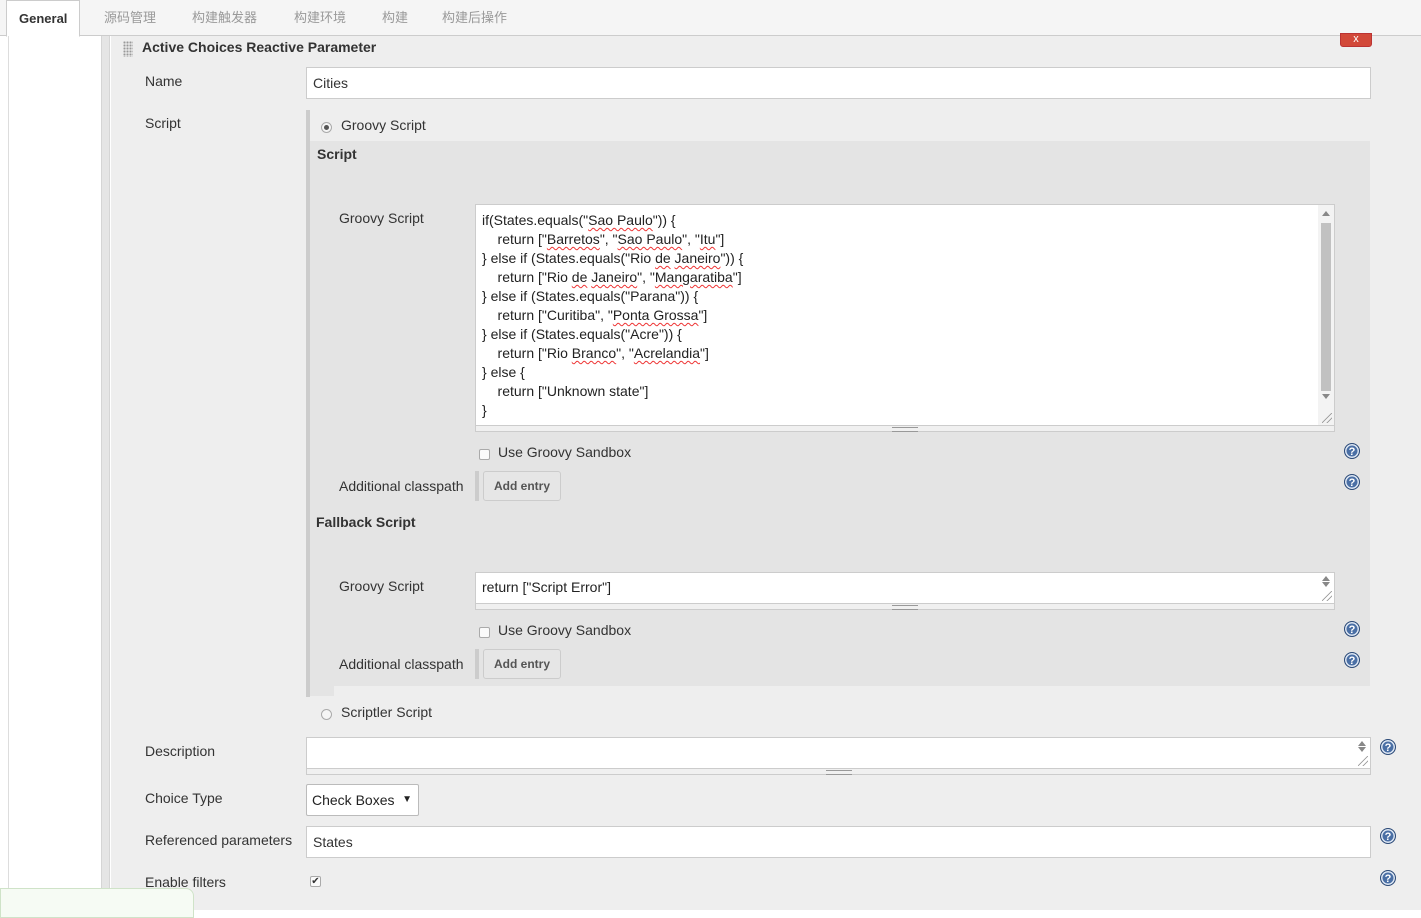 The image size is (1421, 918). What do you see at coordinates (650, 239) in the screenshot?
I see `spellcheck-word: Sao Paulo` at bounding box center [650, 239].